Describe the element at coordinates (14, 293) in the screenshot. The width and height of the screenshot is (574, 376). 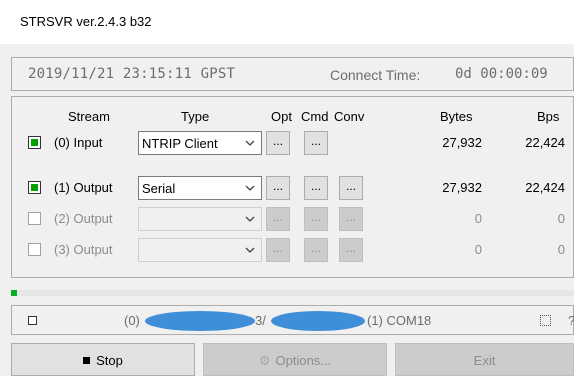
I see `progress-fill` at that location.